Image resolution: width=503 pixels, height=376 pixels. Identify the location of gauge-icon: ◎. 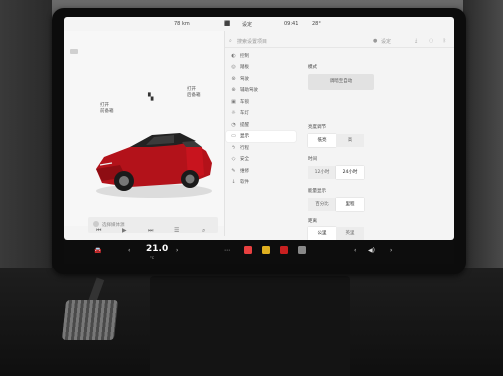
(233, 67).